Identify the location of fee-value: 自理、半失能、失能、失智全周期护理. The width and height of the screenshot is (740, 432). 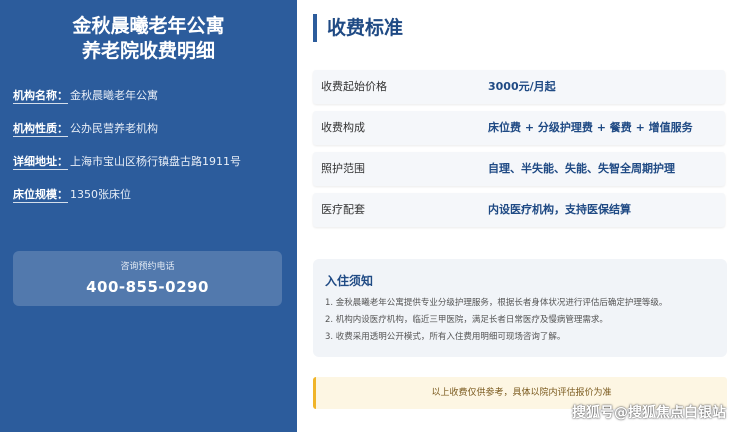
(581, 168).